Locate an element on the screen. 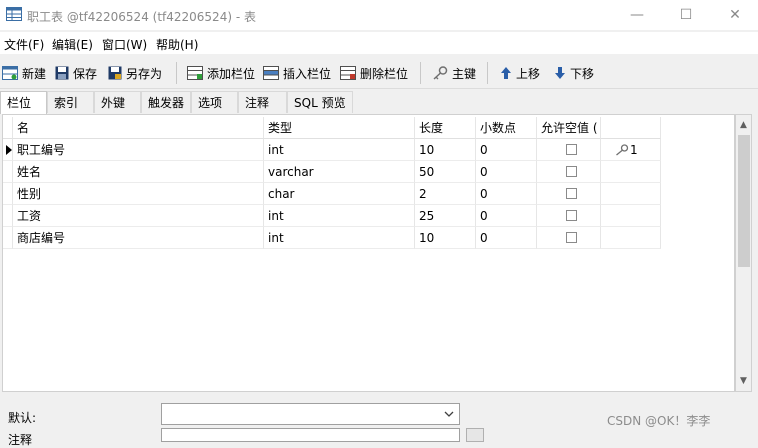 This screenshot has height=448, width=758. cell-length: 25 is located at coordinates (445, 216).